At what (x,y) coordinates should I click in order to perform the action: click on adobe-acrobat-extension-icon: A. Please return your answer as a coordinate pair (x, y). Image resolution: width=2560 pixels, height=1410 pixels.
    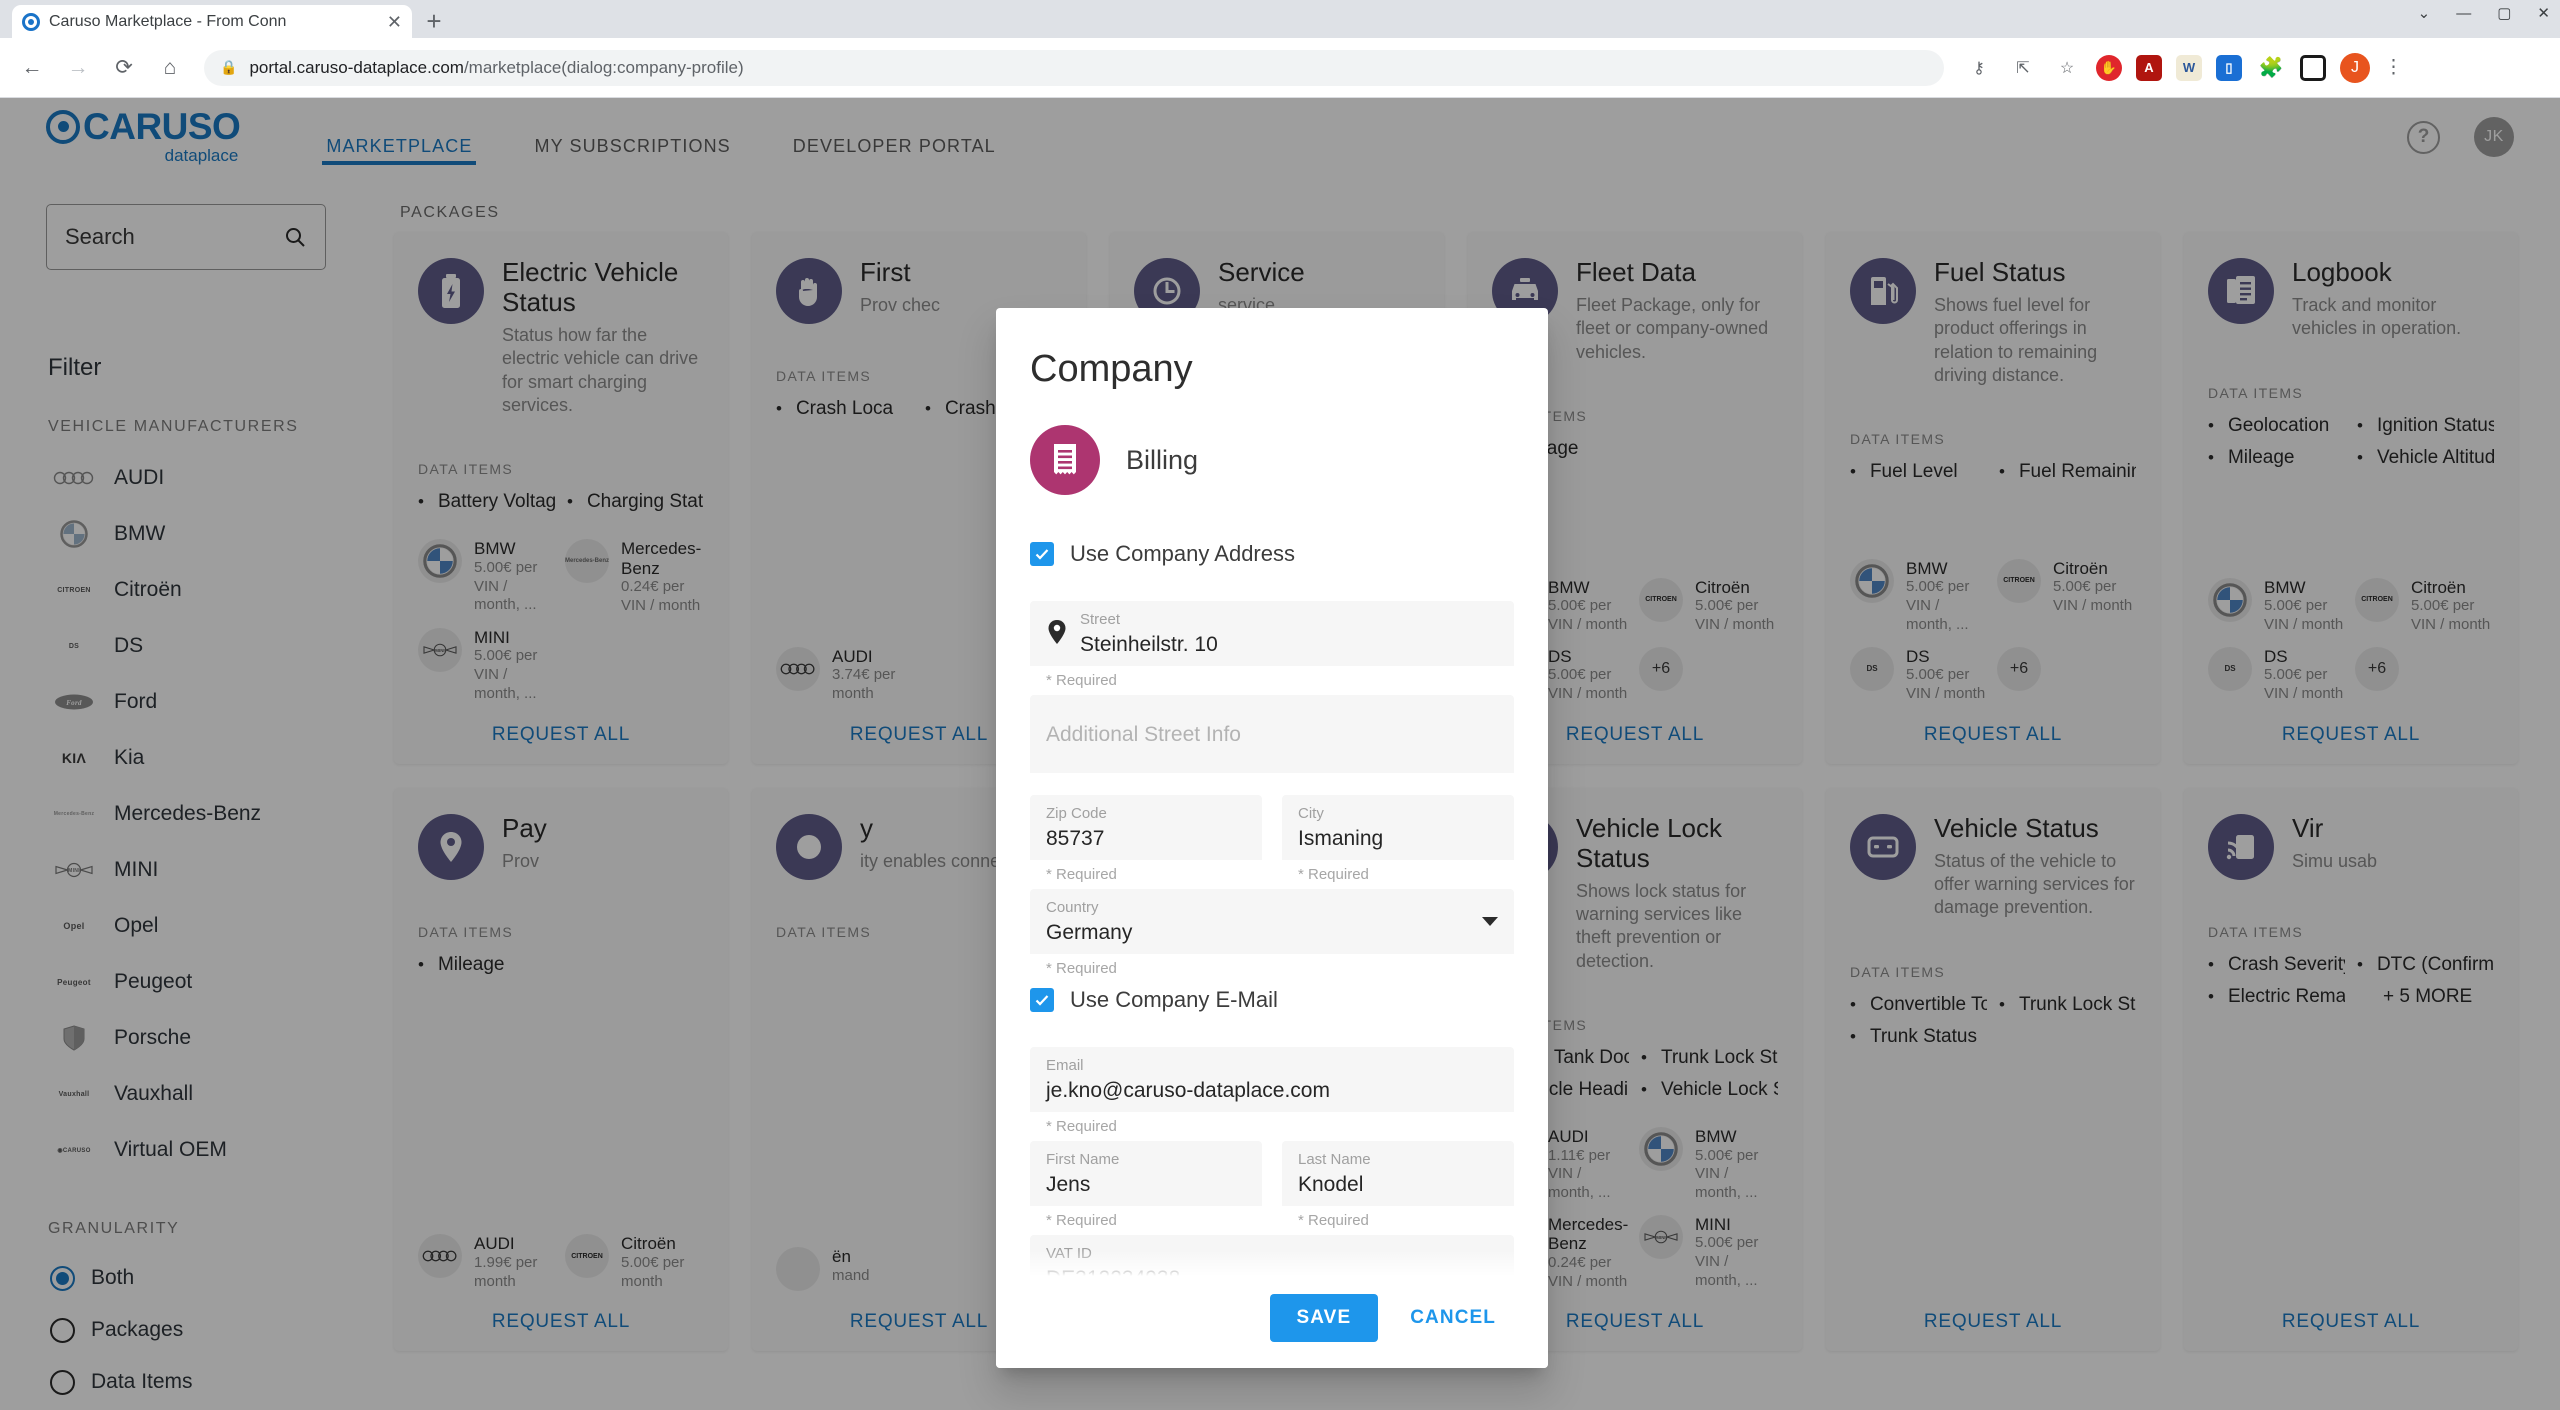
    Looking at the image, I should click on (2149, 67).